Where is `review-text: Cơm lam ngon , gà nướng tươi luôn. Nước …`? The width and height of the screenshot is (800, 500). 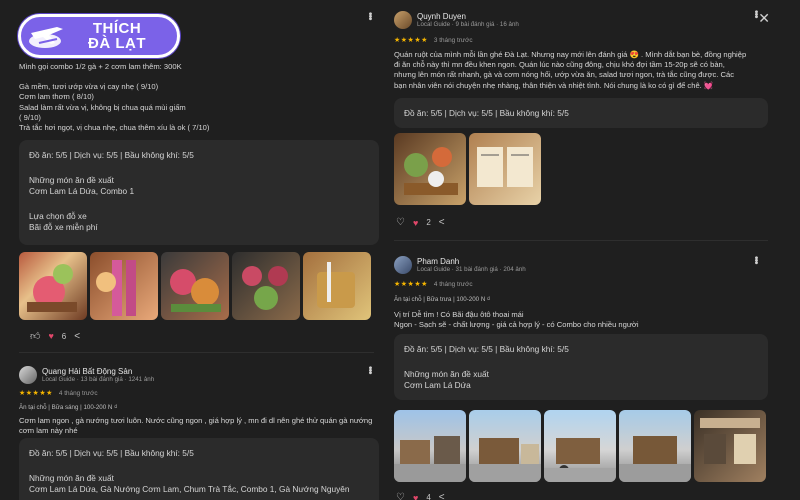 review-text: Cơm lam ngon , gà nướng tươi luôn. Nước … is located at coordinates (196, 426).